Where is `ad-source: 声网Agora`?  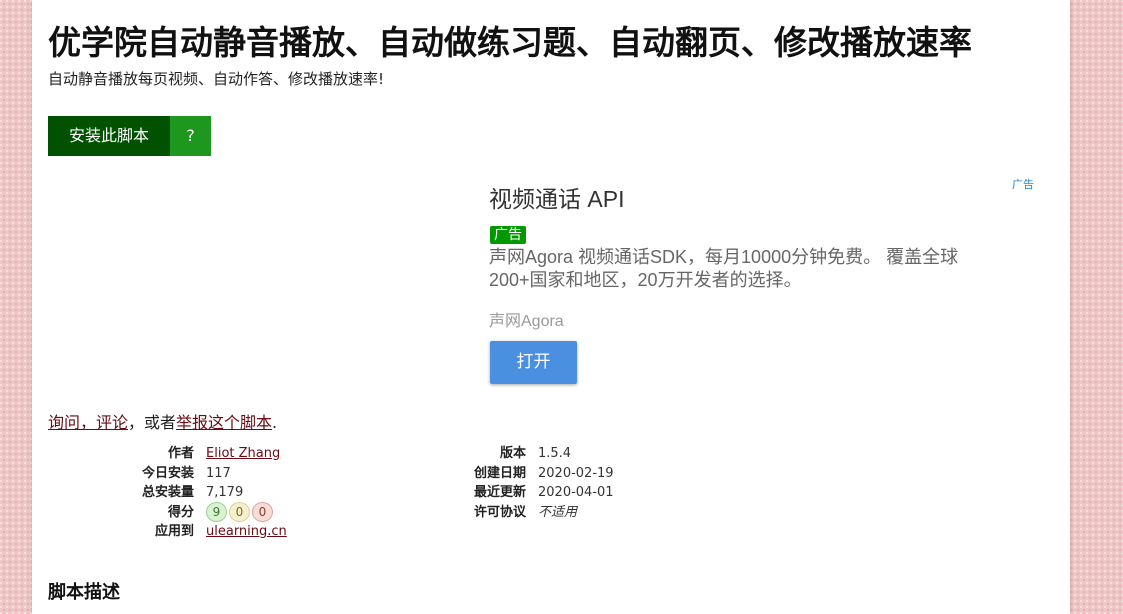
ad-source: 声网Agora is located at coordinates (526, 321).